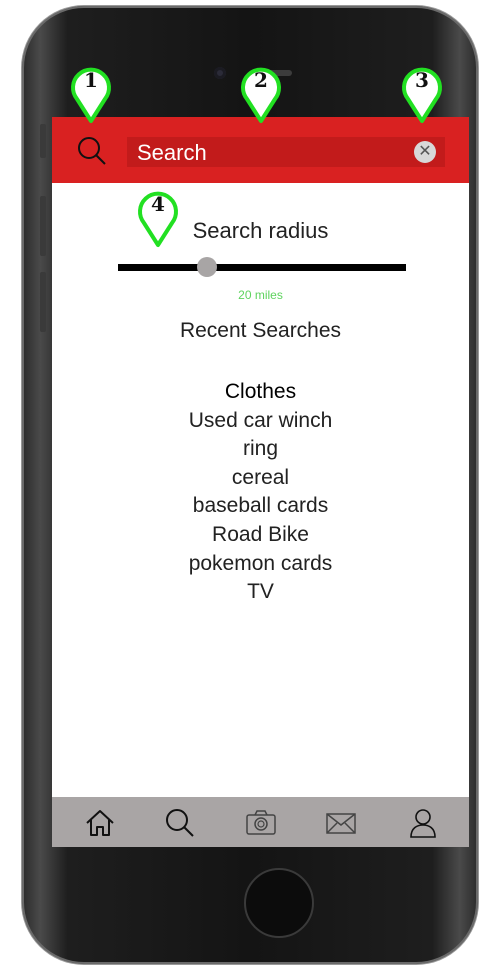 The image size is (489, 967). I want to click on annotation-number: 1, so click(91, 80).